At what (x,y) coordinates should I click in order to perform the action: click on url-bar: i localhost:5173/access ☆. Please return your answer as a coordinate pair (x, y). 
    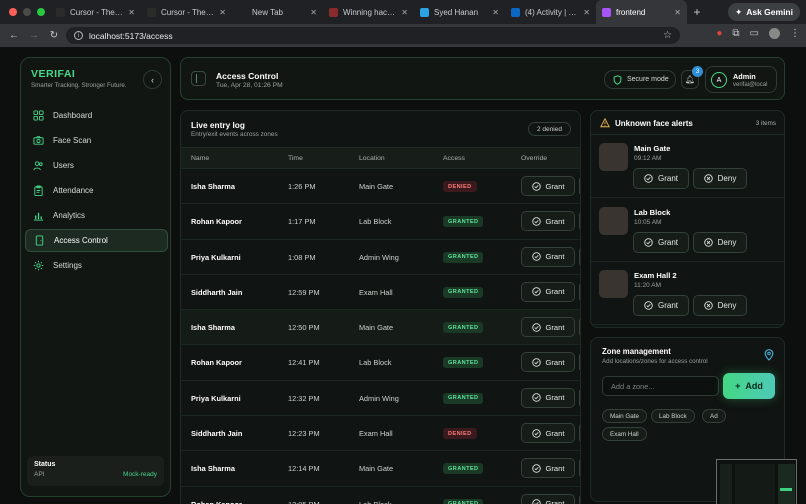
    Looking at the image, I should click on (373, 35).